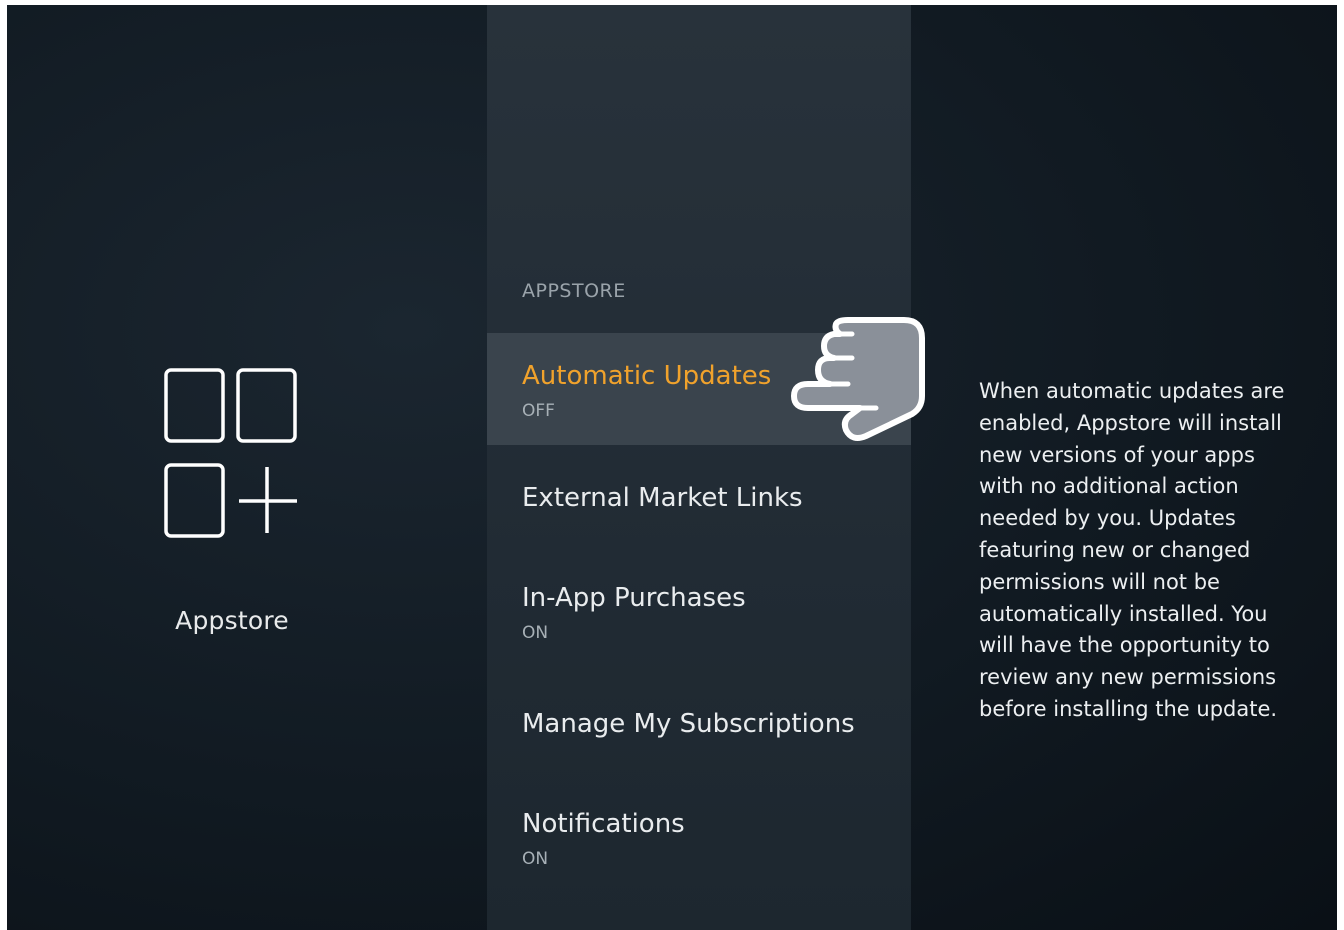  Describe the element at coordinates (538, 411) in the screenshot. I see `menu-item-value: OFF` at that location.